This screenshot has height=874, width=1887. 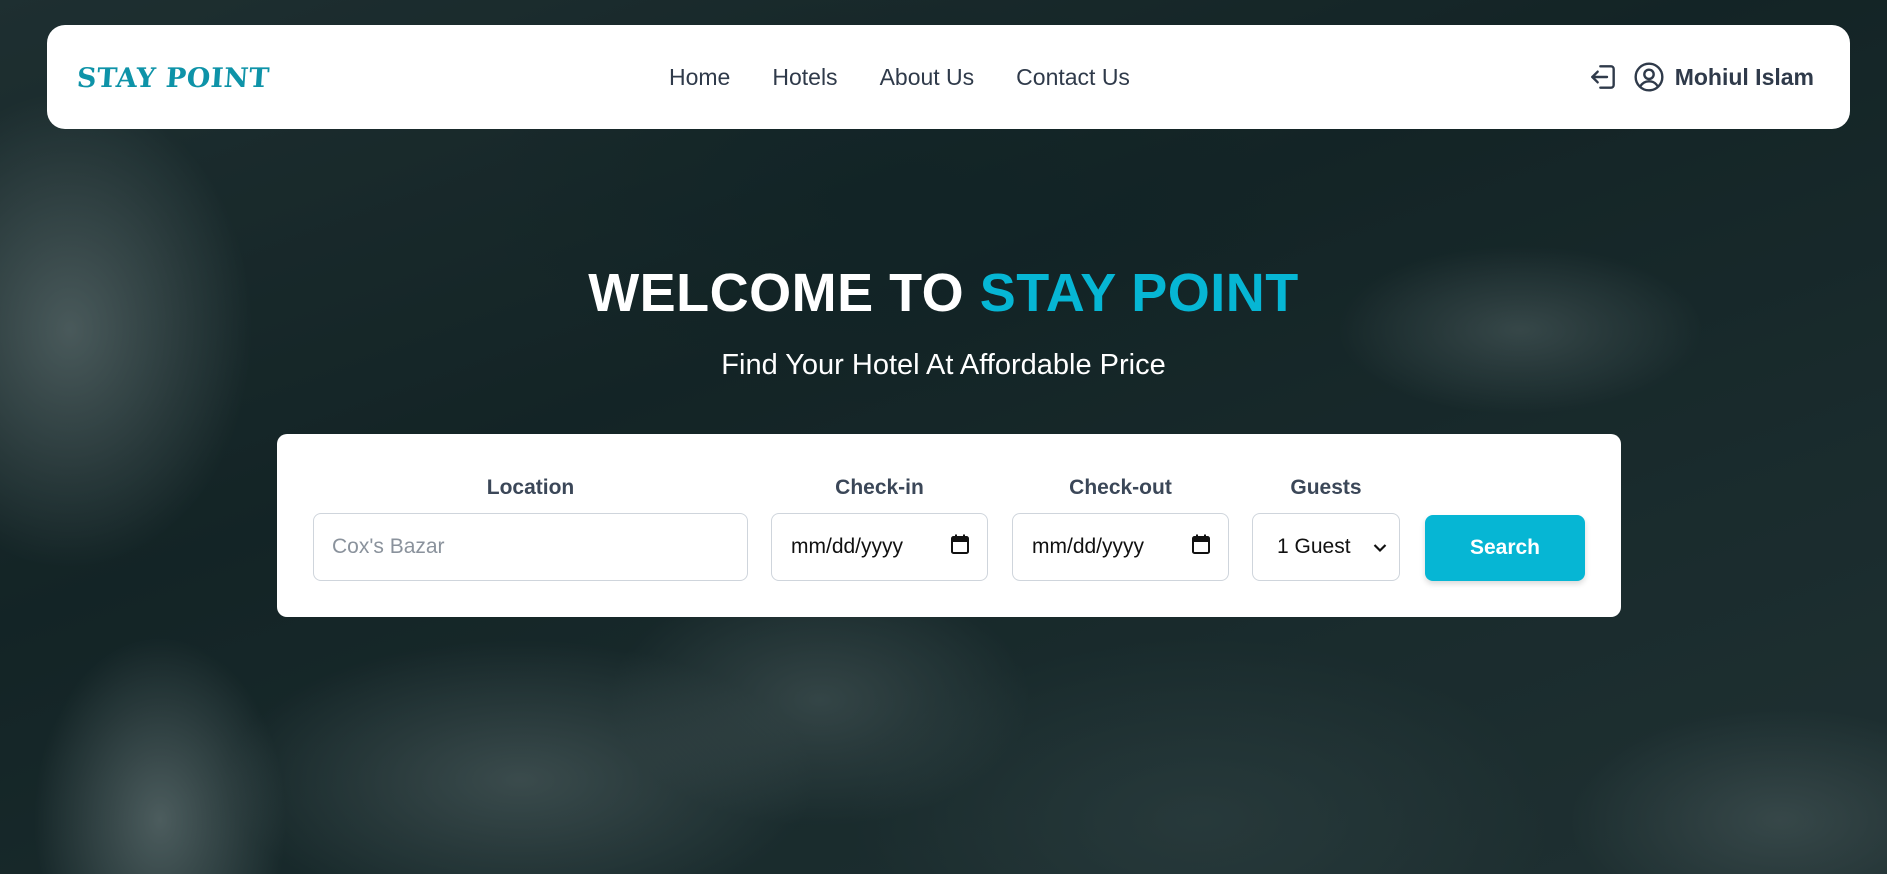 What do you see at coordinates (699, 77) in the screenshot?
I see `nav-link-home: Home` at bounding box center [699, 77].